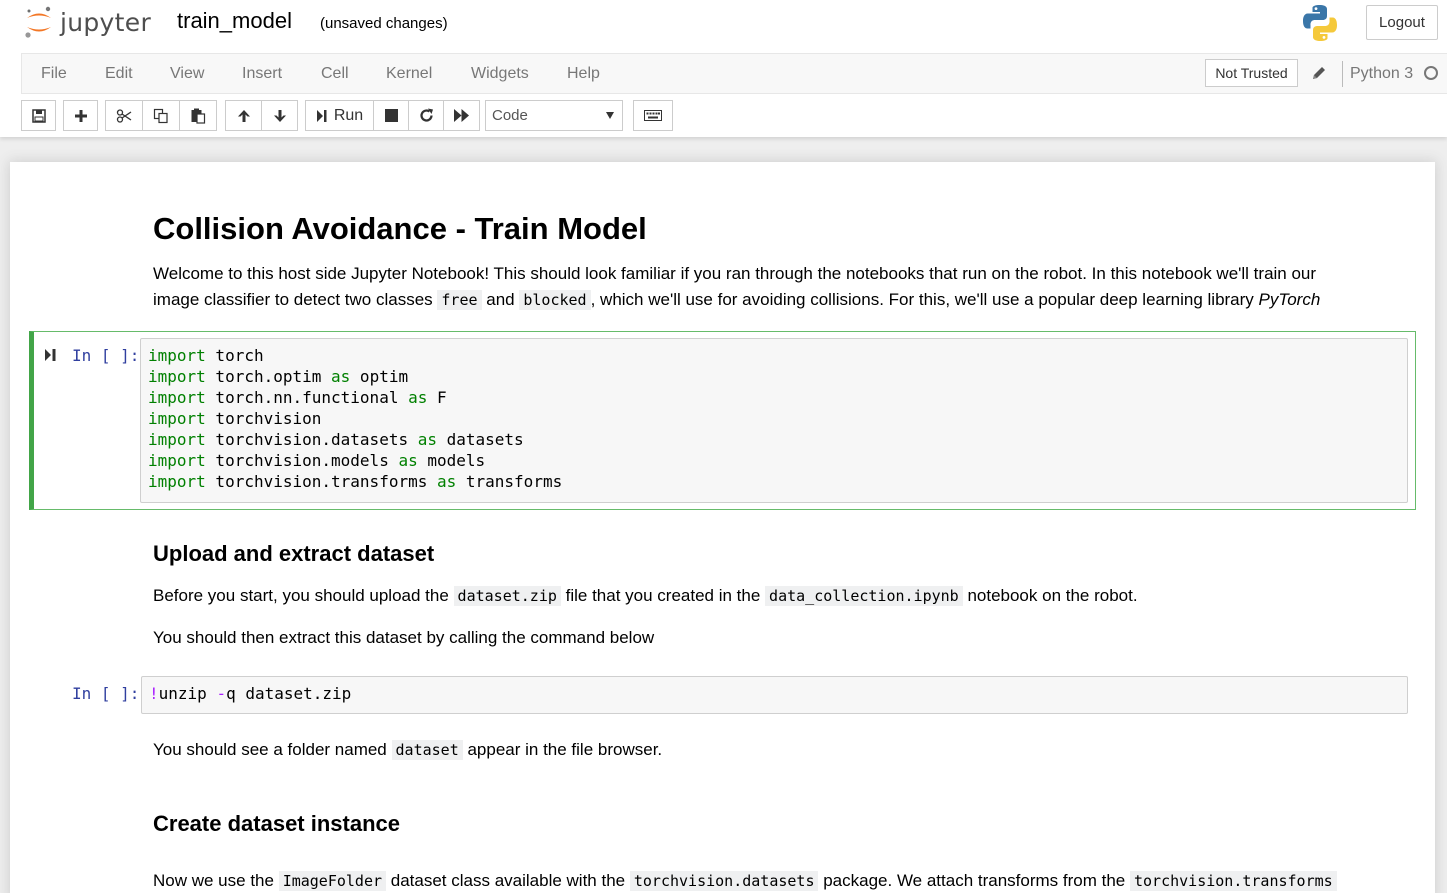 This screenshot has height=893, width=1447. Describe the element at coordinates (335, 74) in the screenshot. I see `menu-cell: Cell` at that location.